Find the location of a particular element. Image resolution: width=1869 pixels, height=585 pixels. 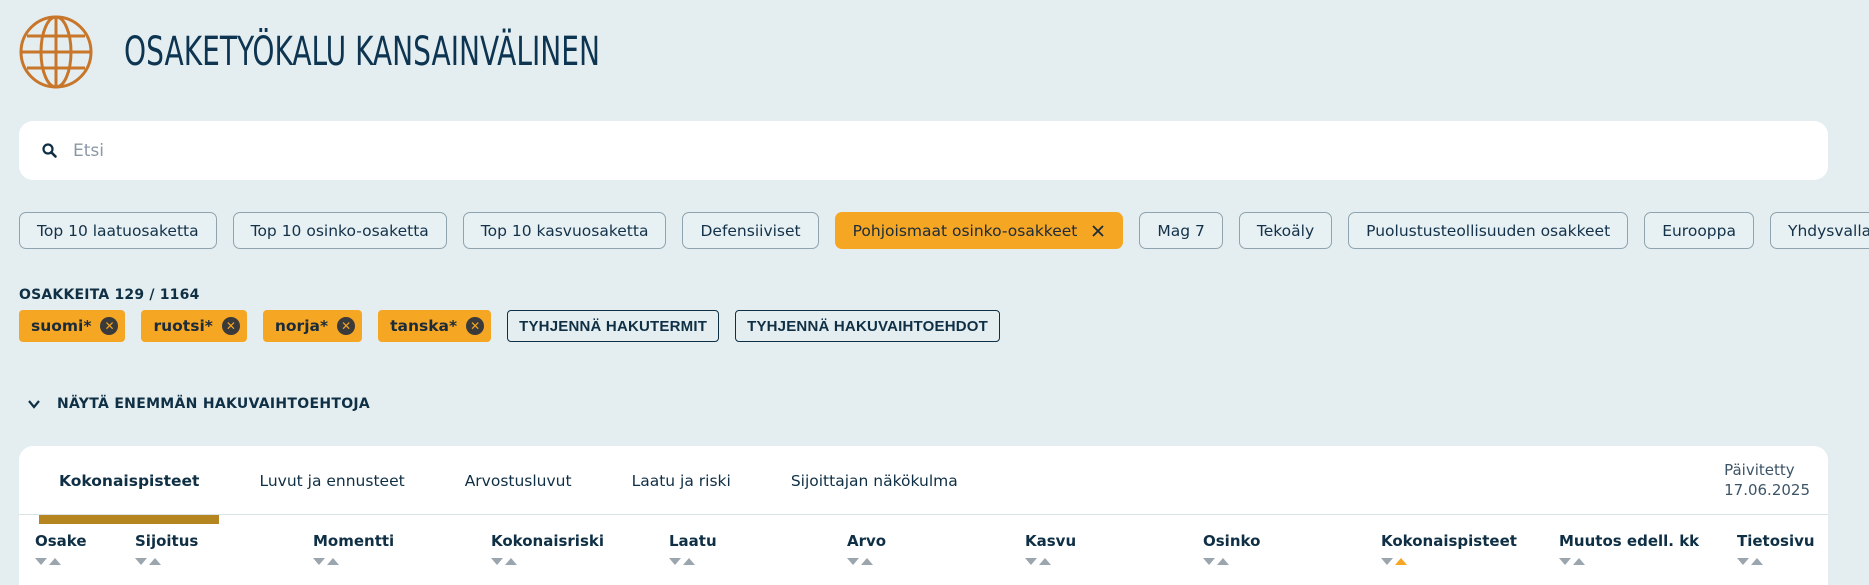

preset-label: Defensiiviset is located at coordinates (750, 230).